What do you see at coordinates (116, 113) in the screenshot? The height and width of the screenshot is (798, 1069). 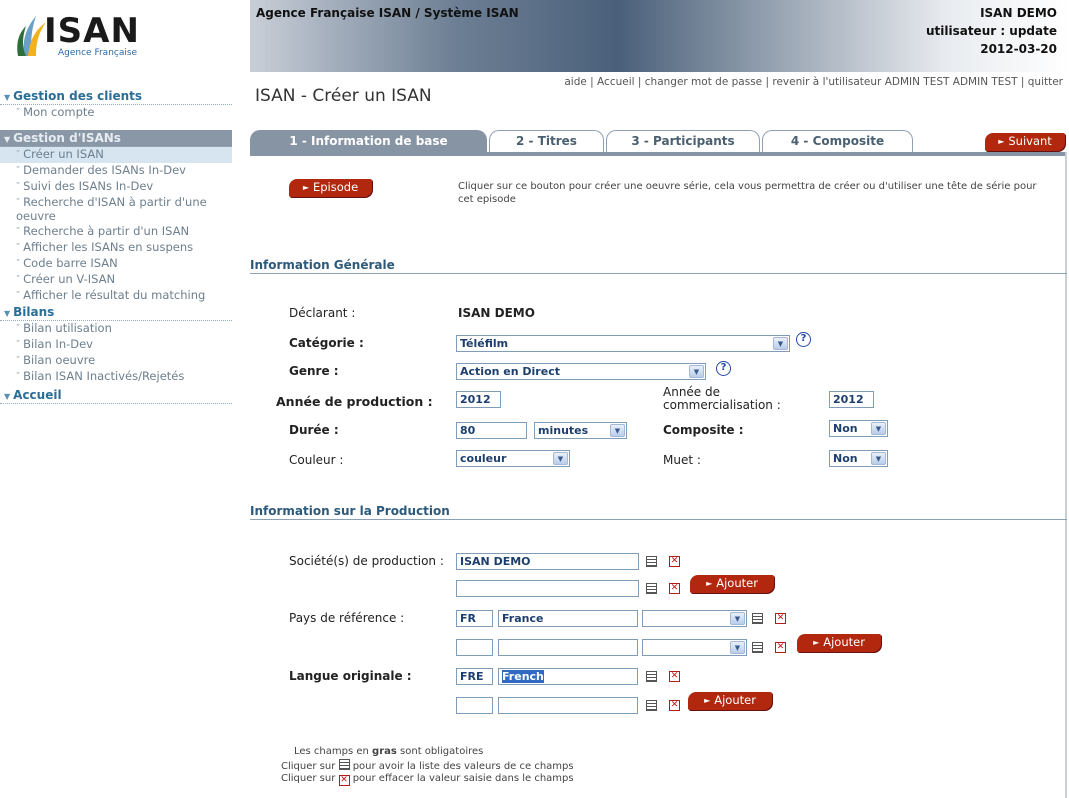 I see `sidebar-item-mon-compte: ” Mon compte` at bounding box center [116, 113].